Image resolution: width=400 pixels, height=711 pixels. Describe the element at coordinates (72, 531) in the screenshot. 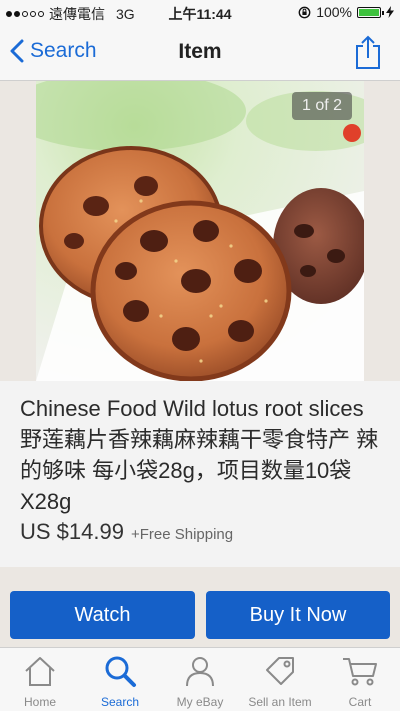

I see `item-price: US $14.99` at that location.